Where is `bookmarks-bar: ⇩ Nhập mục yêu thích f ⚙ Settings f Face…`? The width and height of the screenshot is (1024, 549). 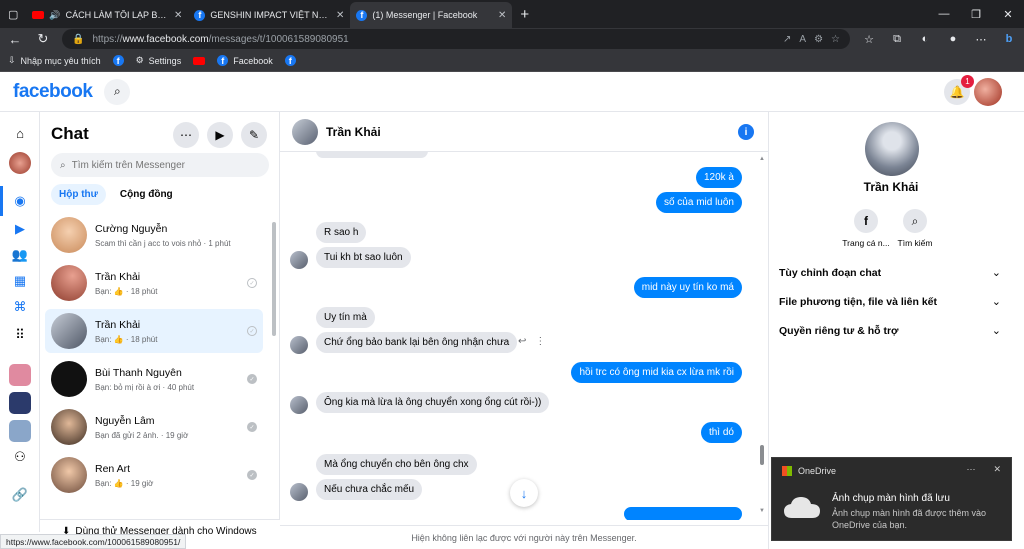
bookmarks-bar: ⇩ Nhập mục yêu thích f ⚙ Settings f Face… is located at coordinates (512, 61).